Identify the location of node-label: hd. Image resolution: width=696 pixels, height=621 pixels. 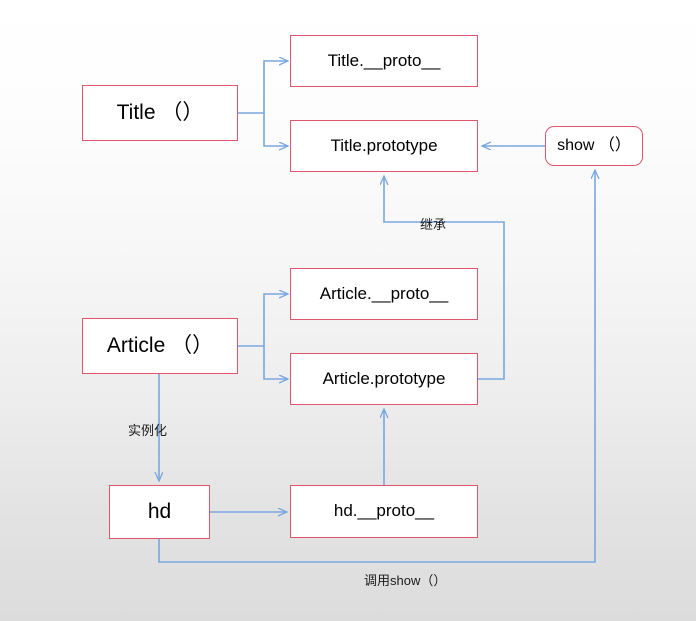
(159, 512).